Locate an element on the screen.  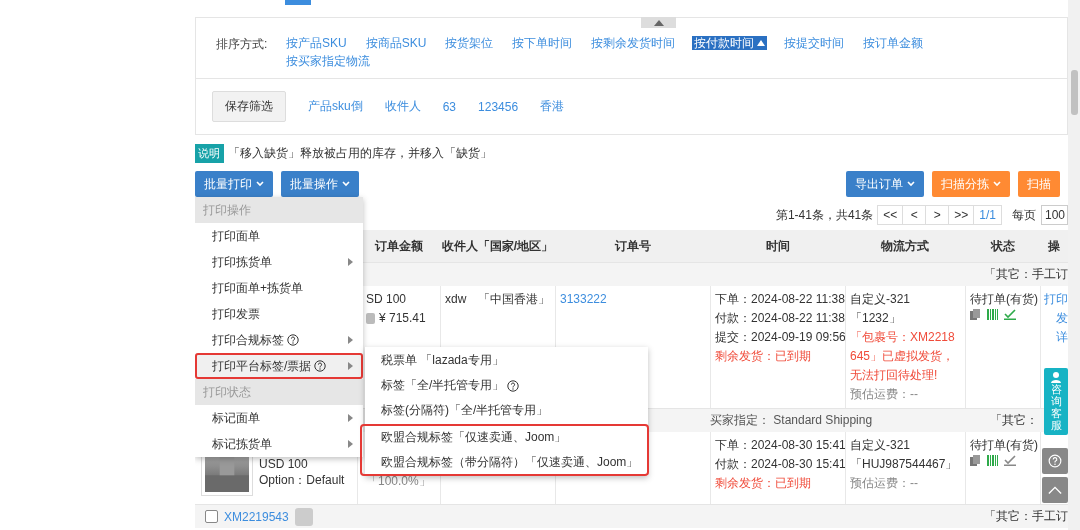
sort-option: 按产品SKU is located at coordinates (316, 43).